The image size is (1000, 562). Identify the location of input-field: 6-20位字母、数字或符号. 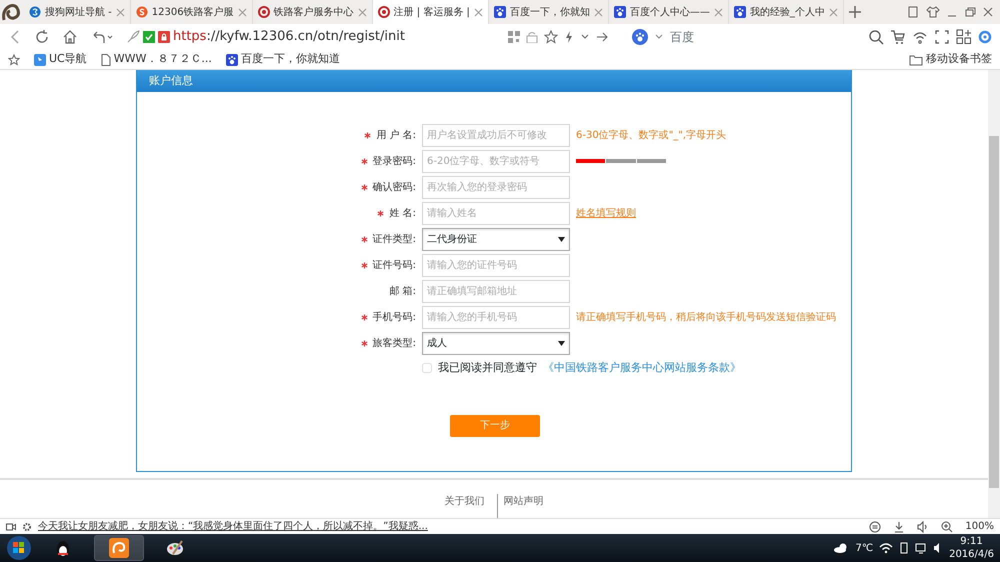
(496, 161).